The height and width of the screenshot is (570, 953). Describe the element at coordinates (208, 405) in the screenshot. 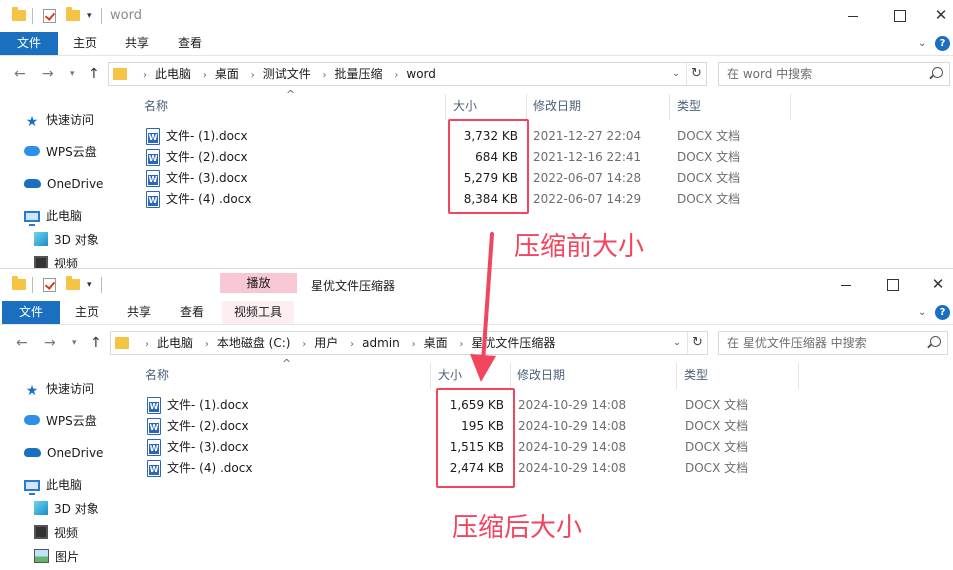

I see `file-name: 文件- (1).docx` at that location.